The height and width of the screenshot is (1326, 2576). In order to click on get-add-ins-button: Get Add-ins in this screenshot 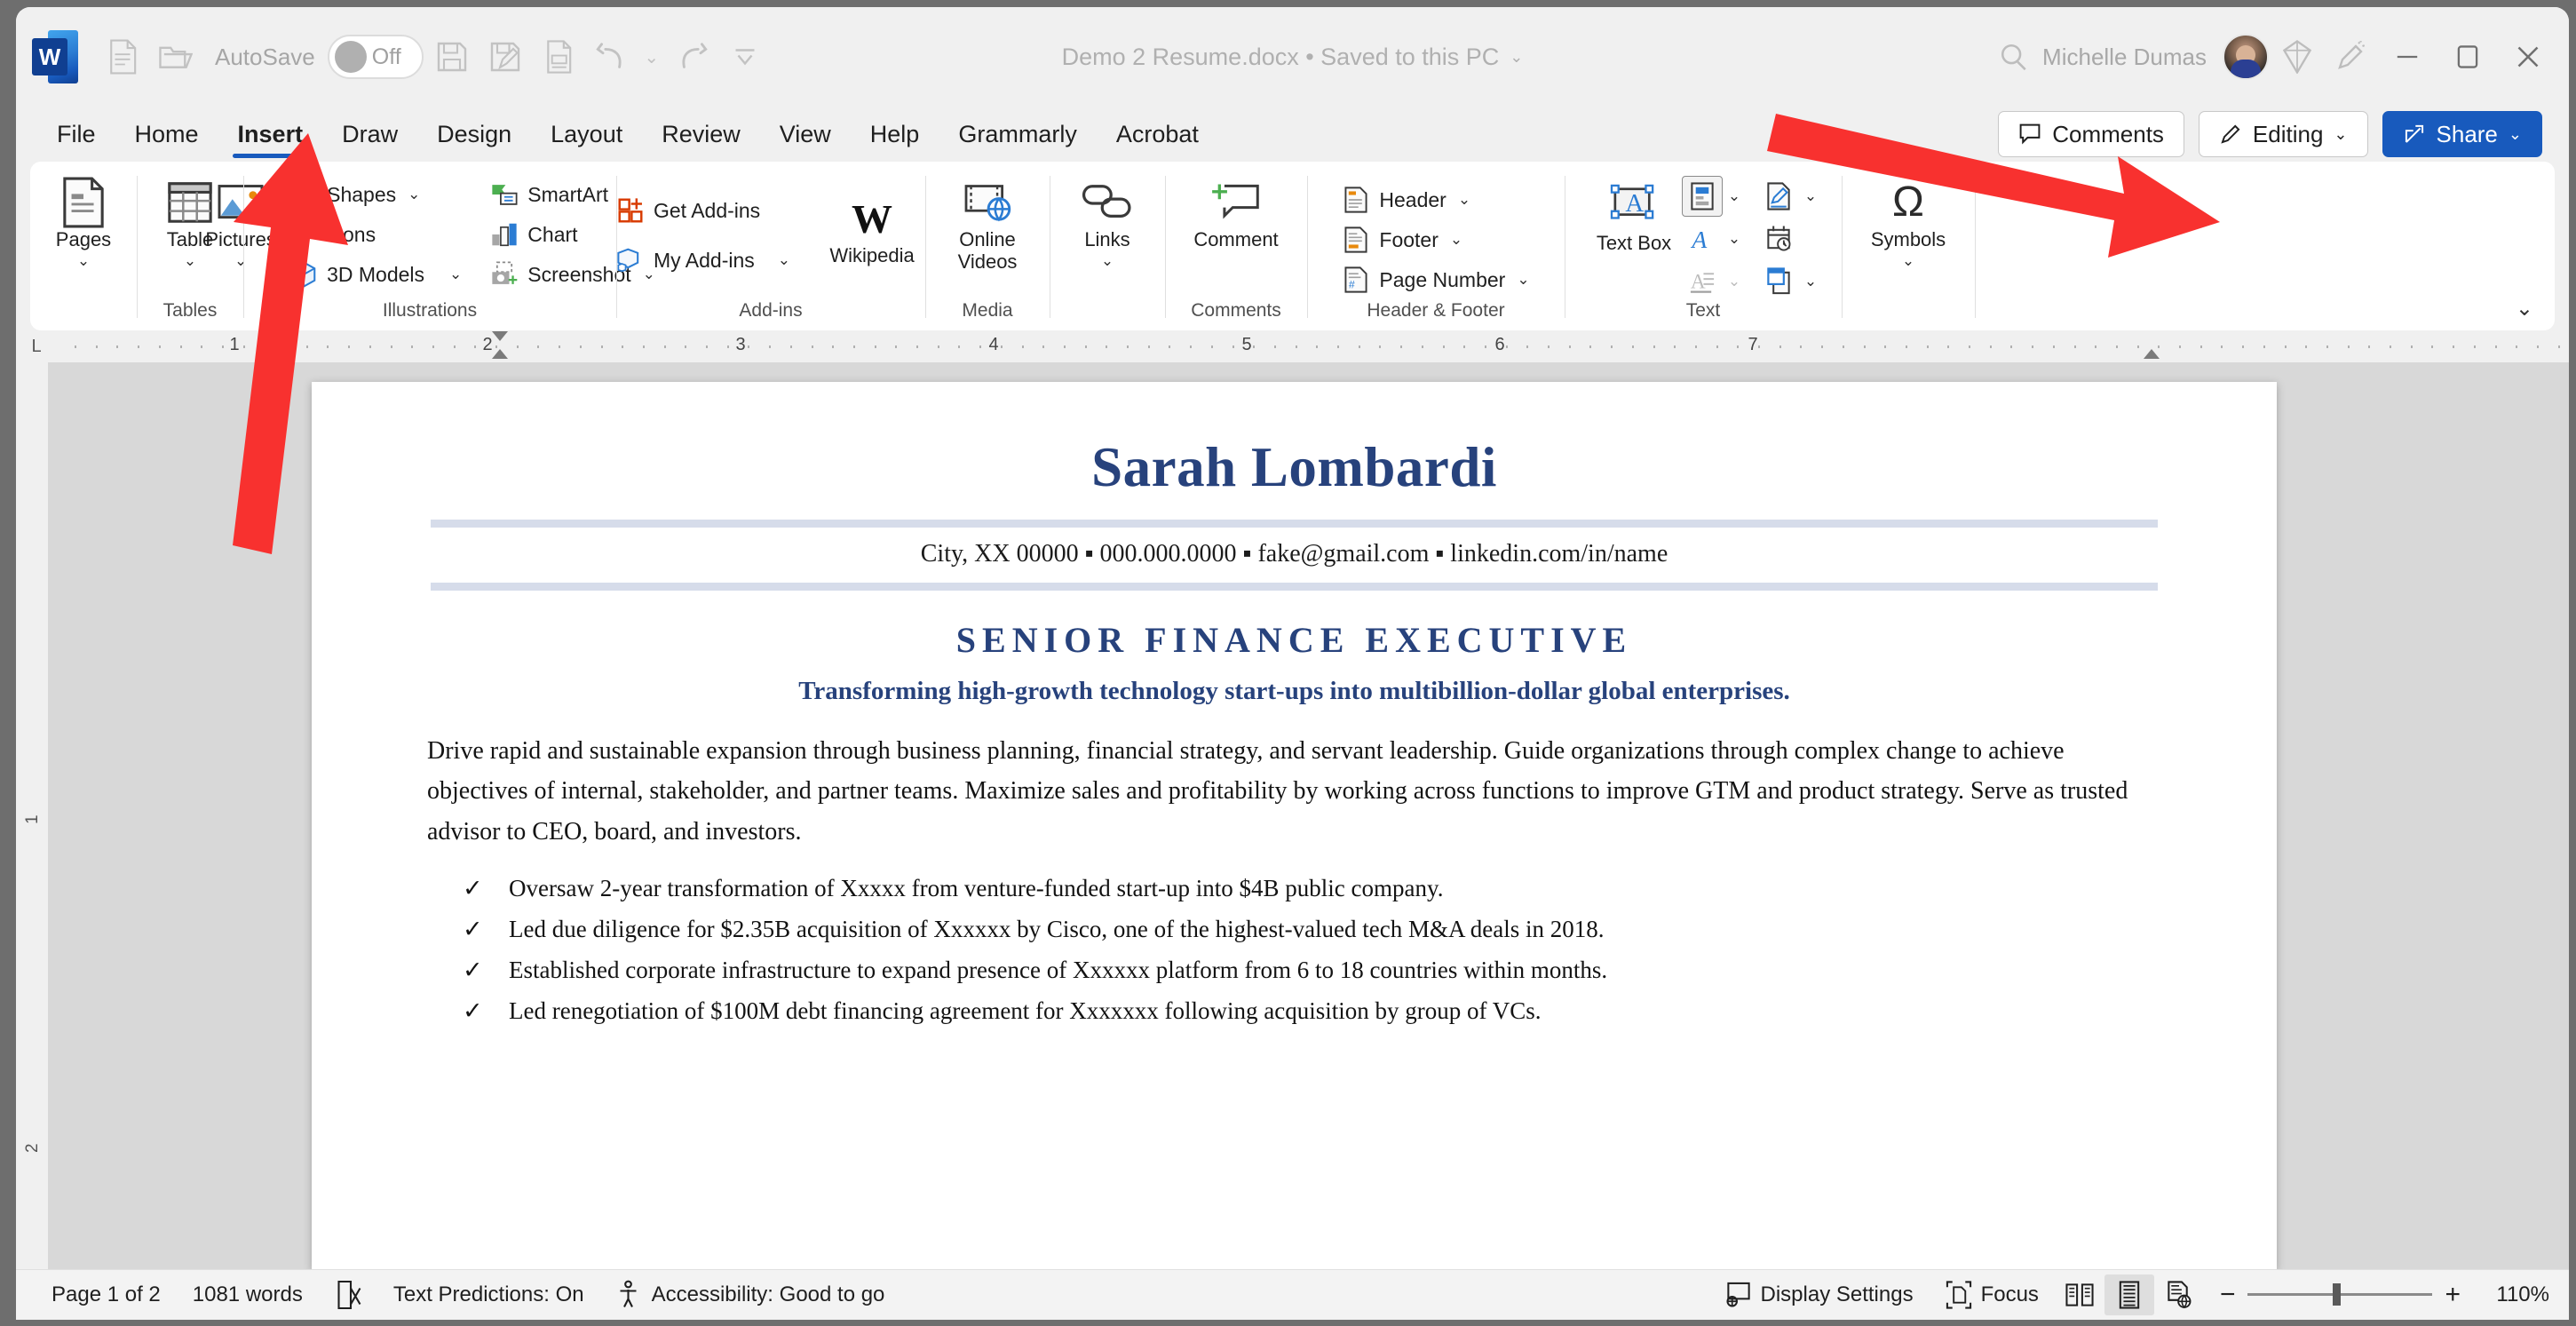, I will do `click(704, 210)`.